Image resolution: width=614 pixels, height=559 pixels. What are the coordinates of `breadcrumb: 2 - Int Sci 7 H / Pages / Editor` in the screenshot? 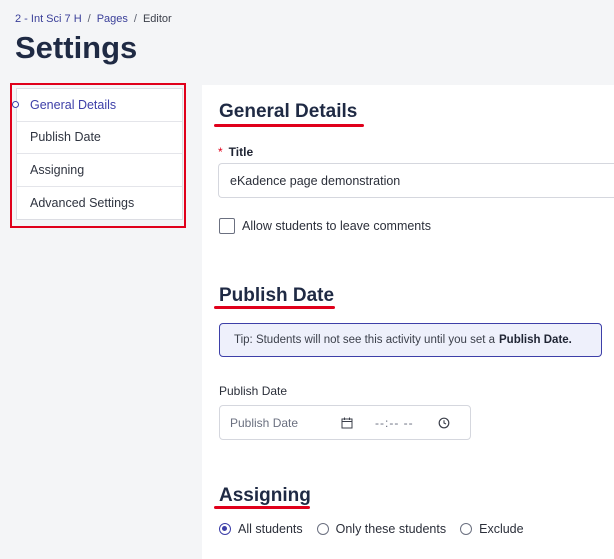 It's located at (93, 19).